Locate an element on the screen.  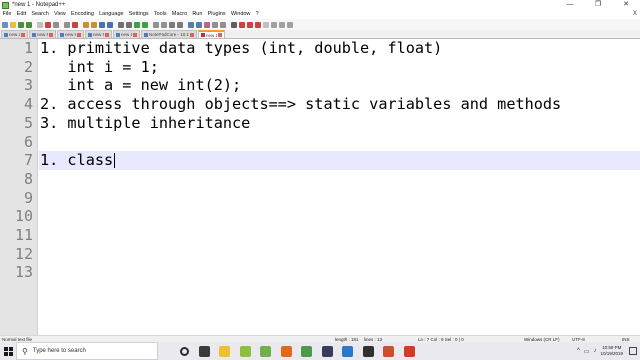
document-tab: new 9 is located at coordinates (98, 34).